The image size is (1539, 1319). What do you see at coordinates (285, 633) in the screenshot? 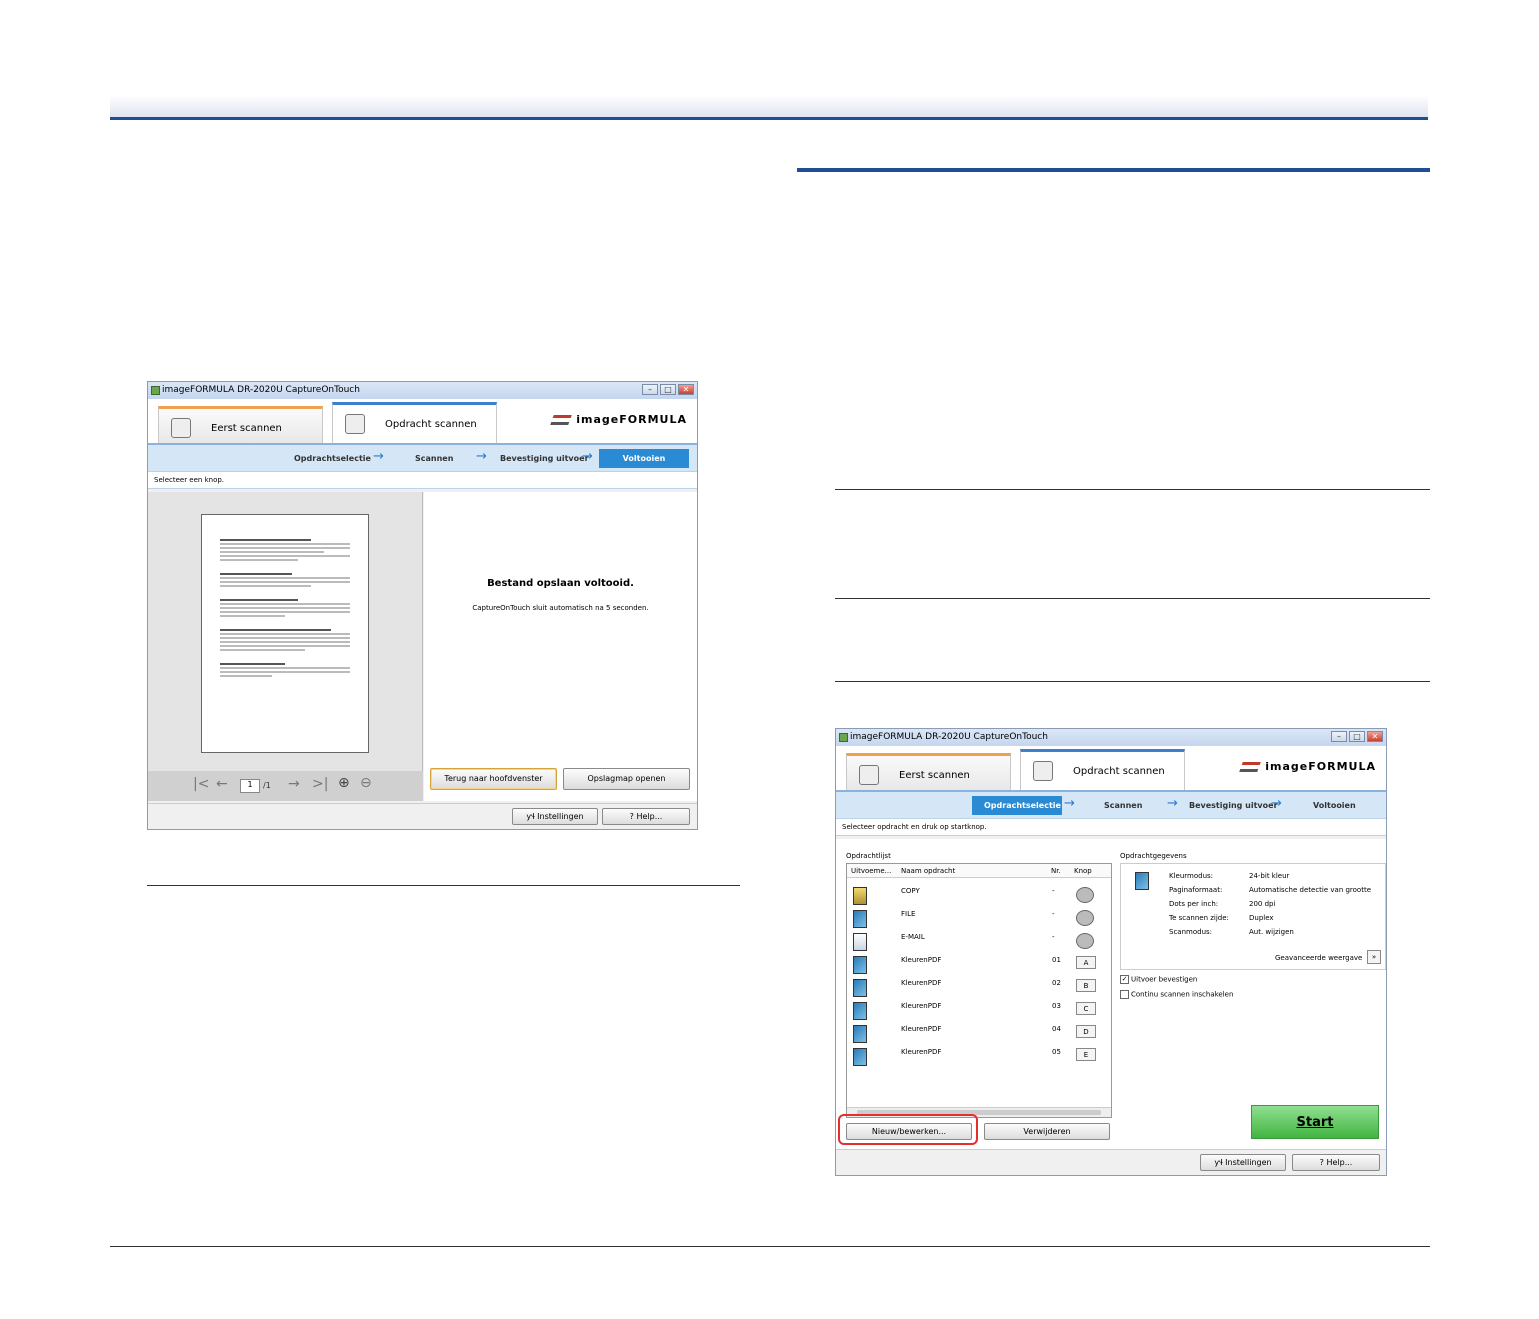
I see `page-thumbnail` at bounding box center [285, 633].